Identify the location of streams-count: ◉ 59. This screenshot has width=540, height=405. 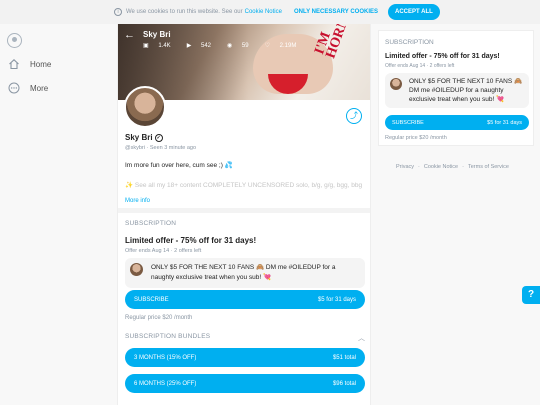
(238, 46).